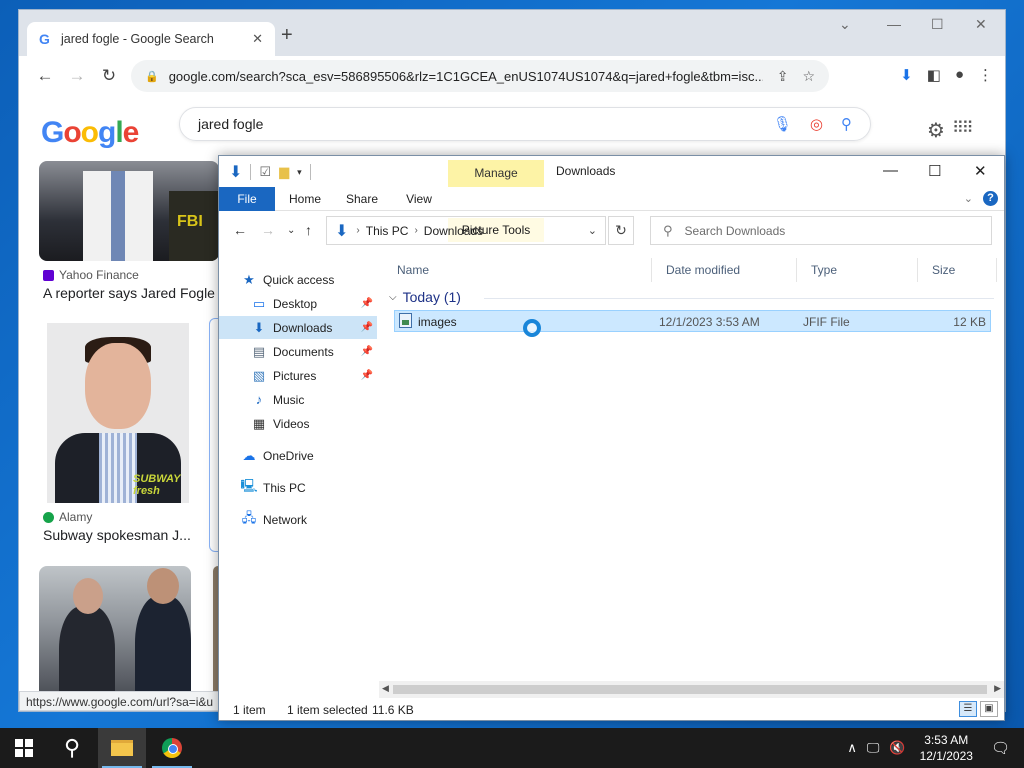 The width and height of the screenshot is (1024, 768). I want to click on back-arrow-icon: ←, so click(45, 76).